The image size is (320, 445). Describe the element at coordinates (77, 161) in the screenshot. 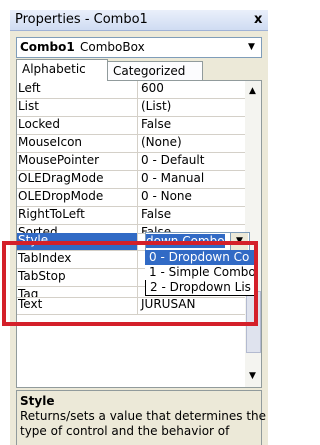

I see `property-name: MousePointer` at that location.